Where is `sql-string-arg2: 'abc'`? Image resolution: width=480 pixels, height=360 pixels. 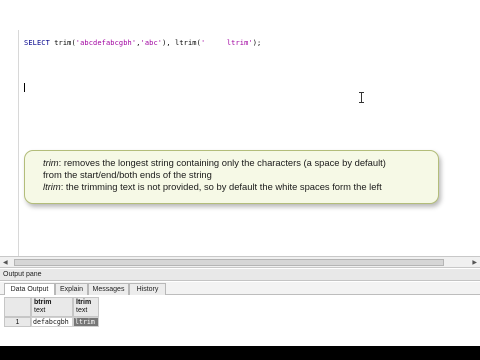 sql-string-arg2: 'abc' is located at coordinates (151, 43).